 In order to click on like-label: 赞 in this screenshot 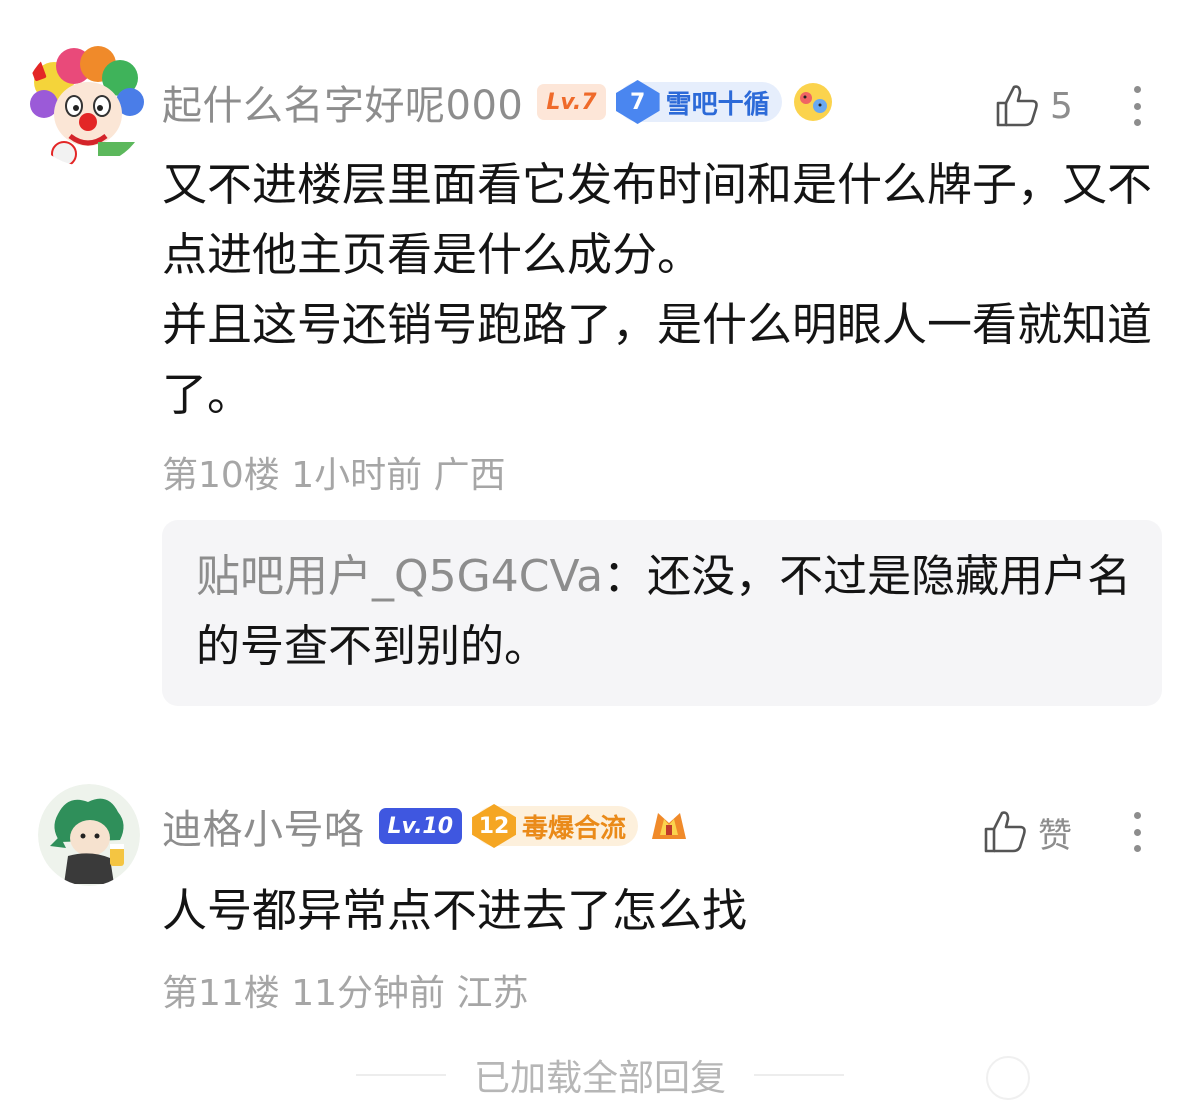, I will do `click(1055, 835)`.